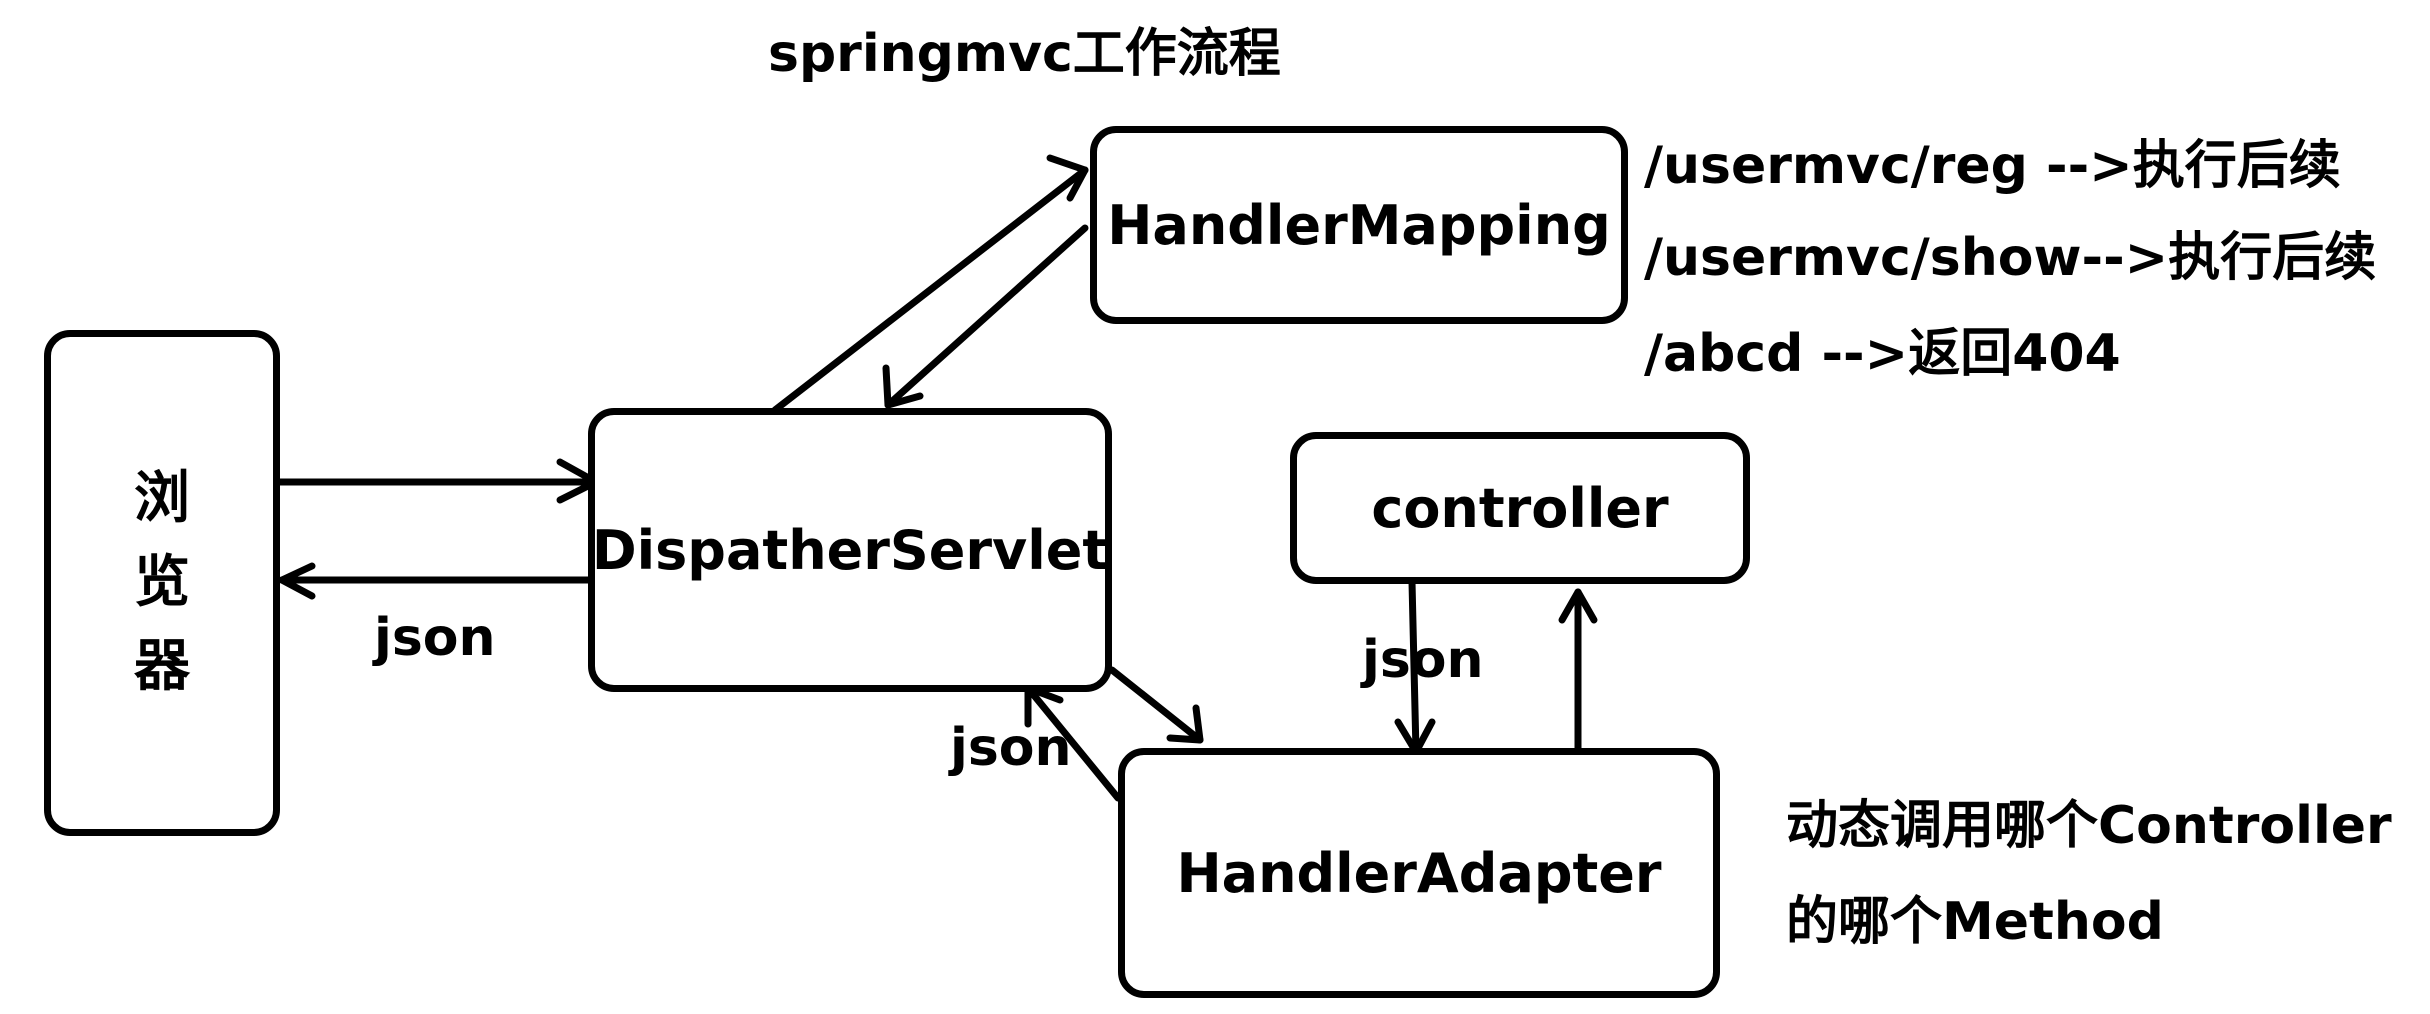 This screenshot has height=1014, width=2430. Describe the element at coordinates (1423, 660) in the screenshot. I see `json-label-controller-to-adapter: json` at that location.